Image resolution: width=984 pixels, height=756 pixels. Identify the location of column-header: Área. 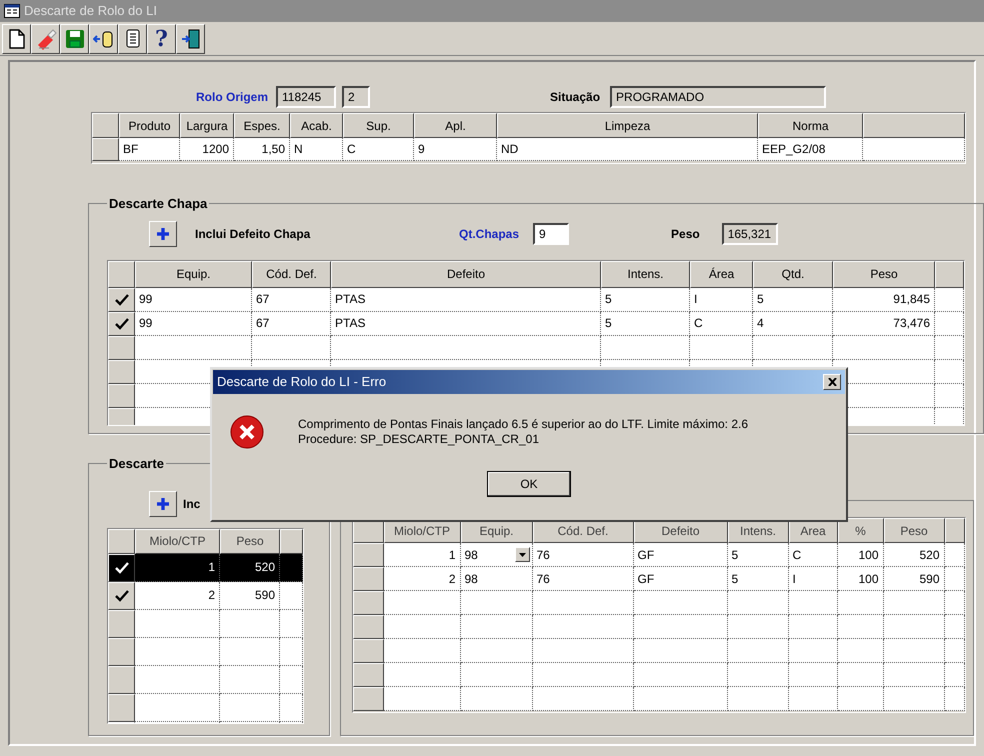
(721, 274).